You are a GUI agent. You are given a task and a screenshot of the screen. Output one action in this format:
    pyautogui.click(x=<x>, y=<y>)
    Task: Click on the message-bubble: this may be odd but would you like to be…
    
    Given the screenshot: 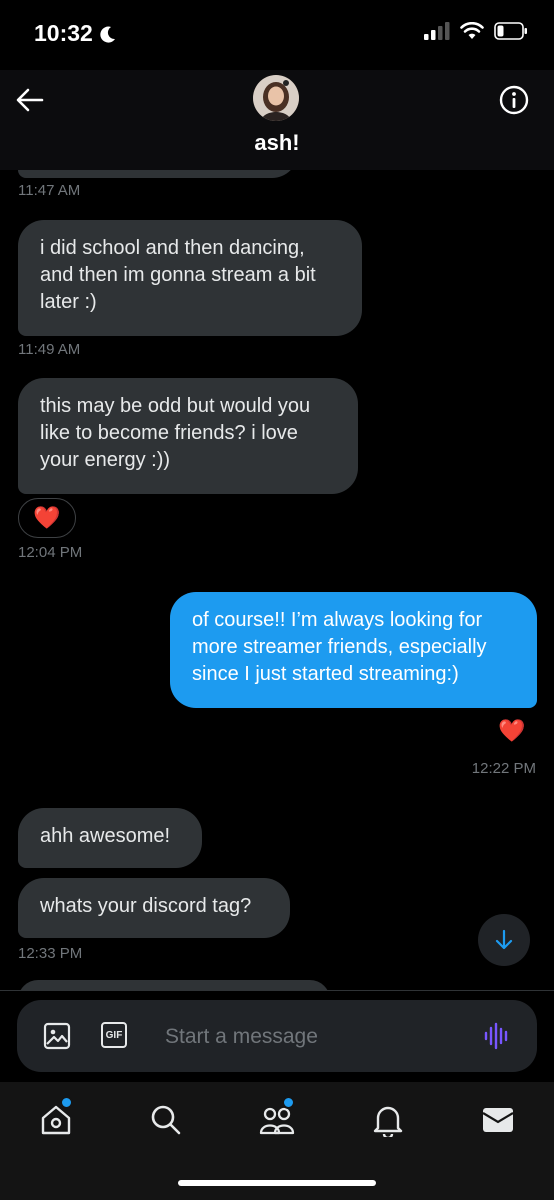 What is the action you would take?
    pyautogui.click(x=188, y=436)
    